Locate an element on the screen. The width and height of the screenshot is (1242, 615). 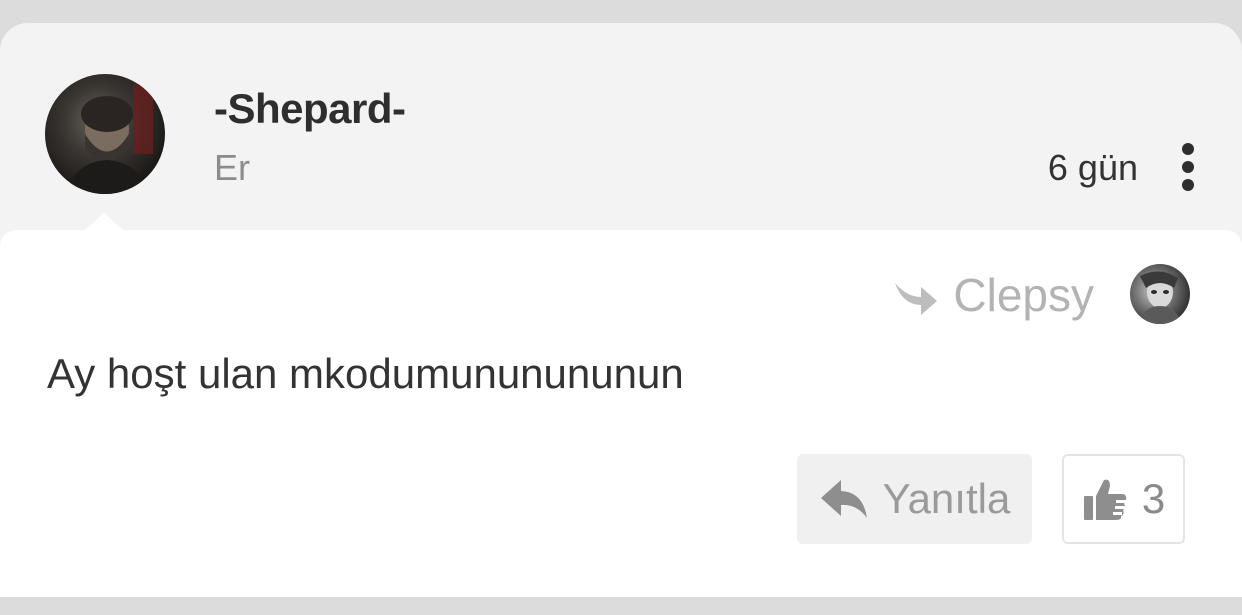
author-rank: Er is located at coordinates (232, 167).